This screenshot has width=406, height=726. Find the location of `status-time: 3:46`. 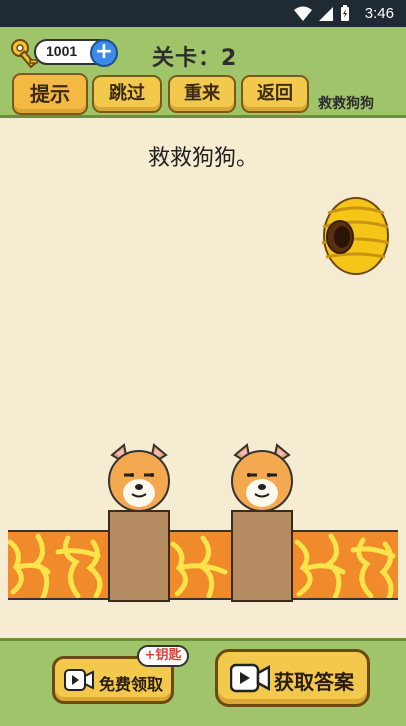

status-time: 3:46 is located at coordinates (379, 13).